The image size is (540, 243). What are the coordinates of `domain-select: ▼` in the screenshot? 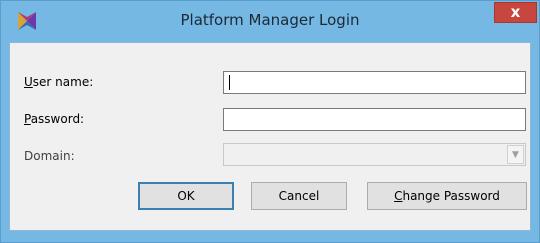 It's located at (374, 154).